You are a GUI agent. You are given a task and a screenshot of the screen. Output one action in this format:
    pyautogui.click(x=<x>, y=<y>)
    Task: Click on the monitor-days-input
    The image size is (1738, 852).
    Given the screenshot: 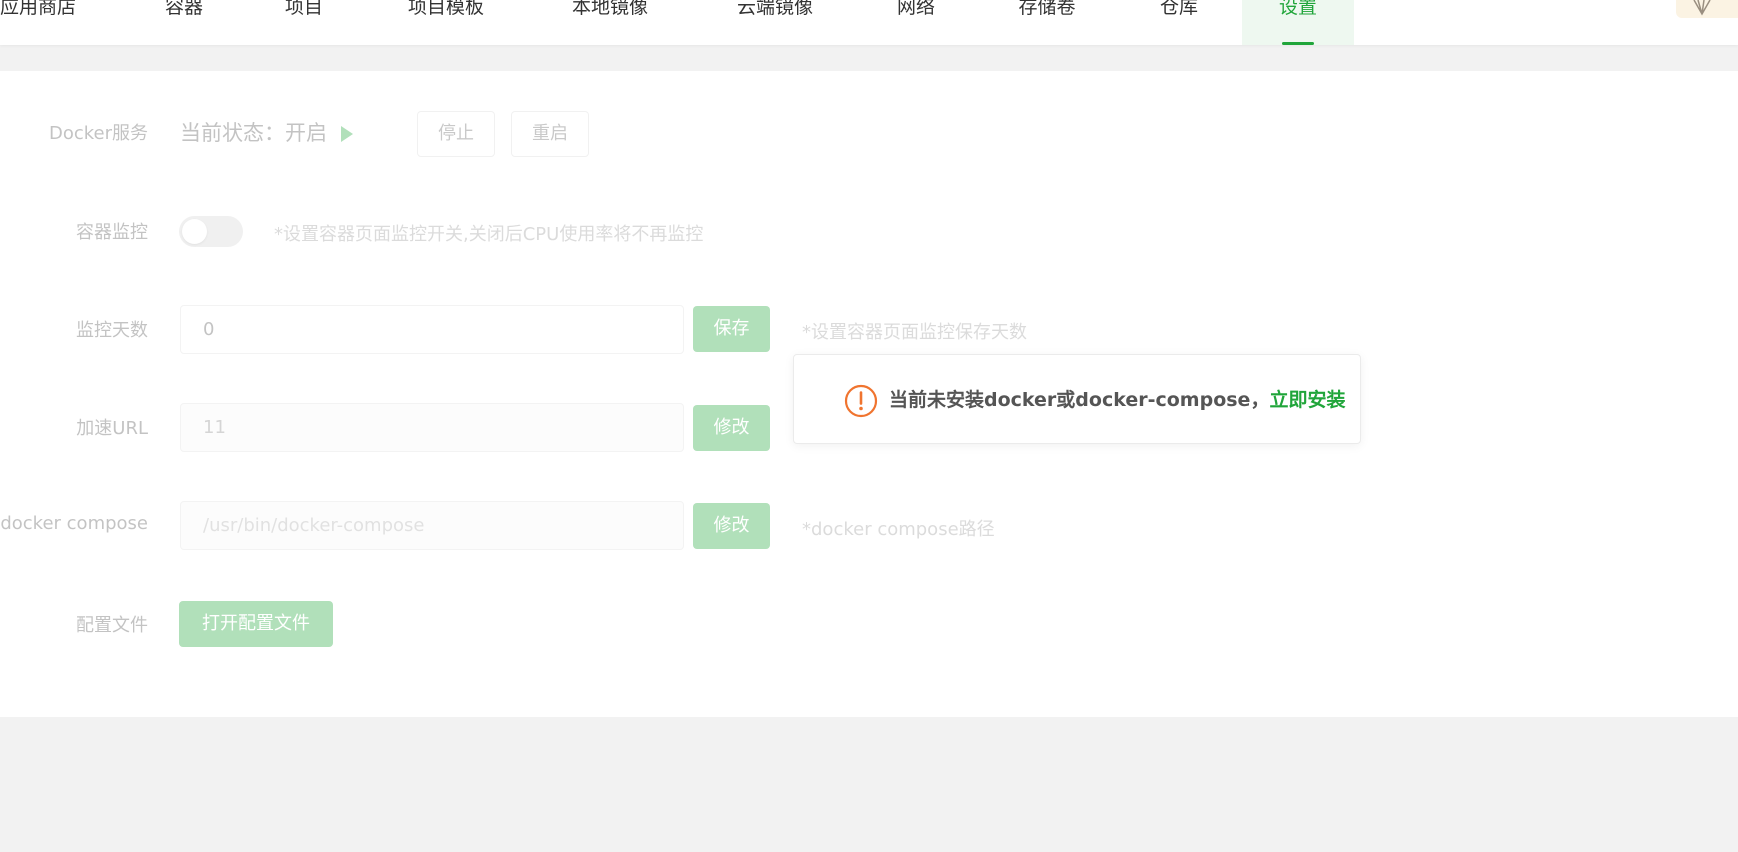 What is the action you would take?
    pyautogui.click(x=432, y=329)
    